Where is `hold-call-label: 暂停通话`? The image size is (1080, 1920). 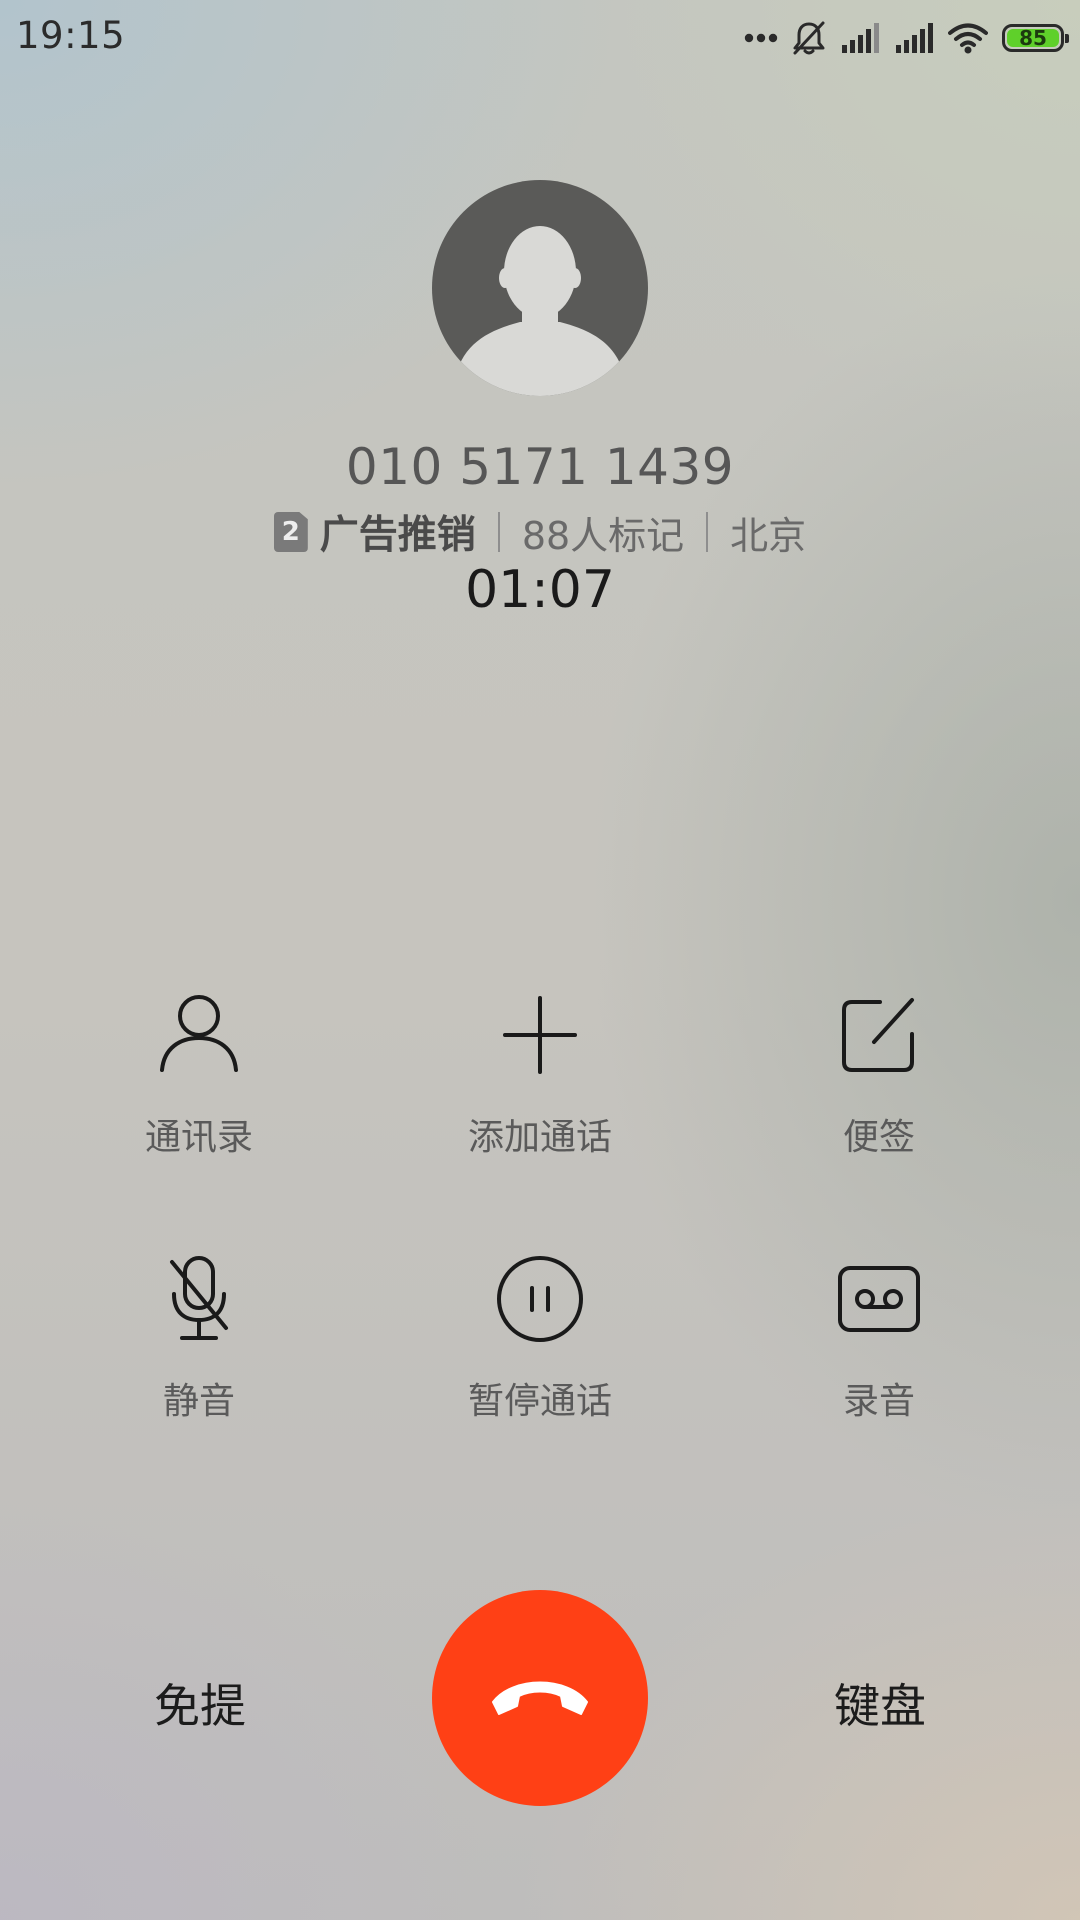 hold-call-label: 暂停通话 is located at coordinates (539, 1401).